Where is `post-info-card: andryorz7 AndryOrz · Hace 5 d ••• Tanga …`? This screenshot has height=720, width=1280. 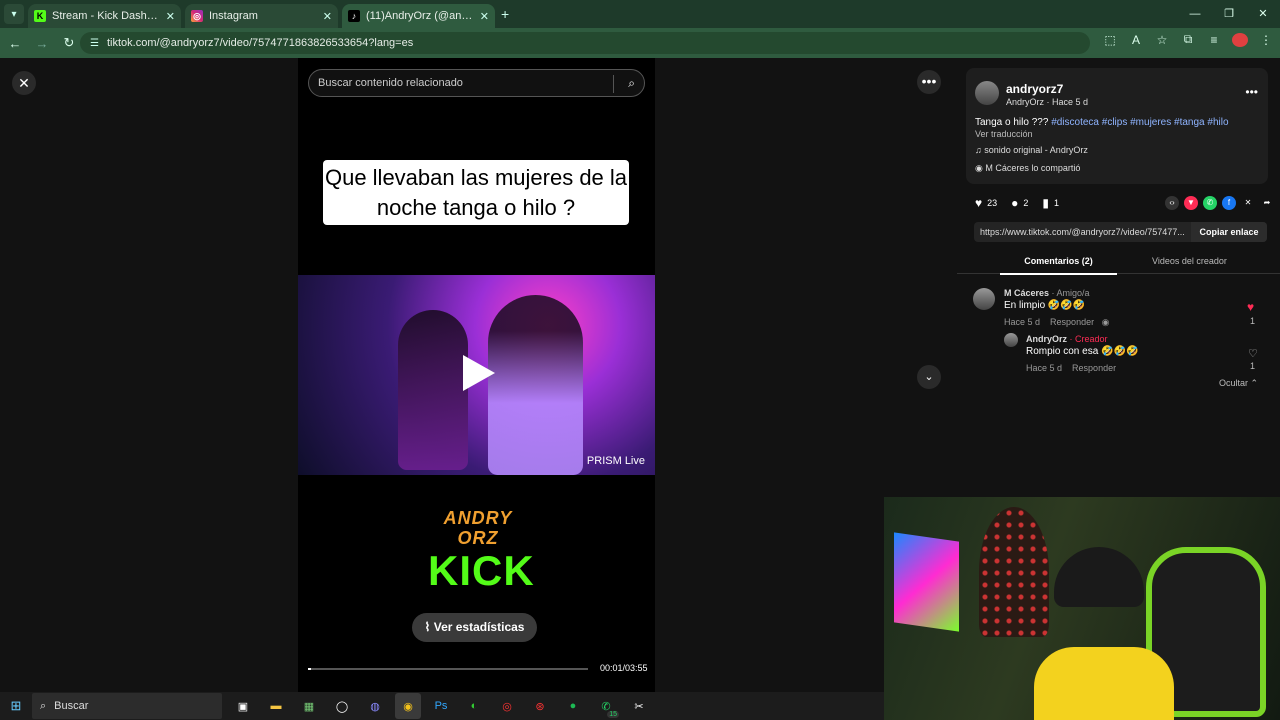 post-info-card: andryorz7 AndryOrz · Hace 5 d ••• Tanga … is located at coordinates (1117, 126).